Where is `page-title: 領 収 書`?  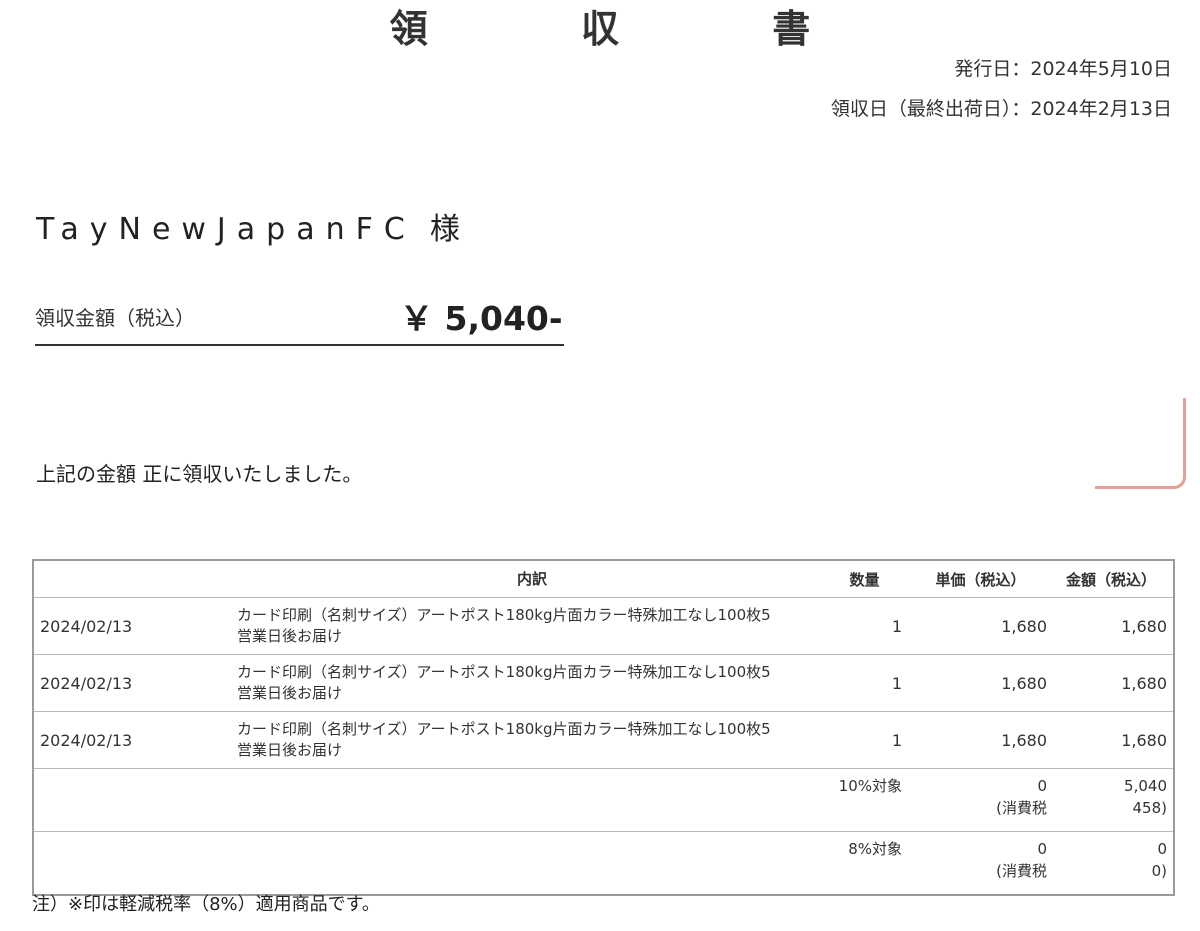
page-title: 領 収 書 is located at coordinates (635, 29).